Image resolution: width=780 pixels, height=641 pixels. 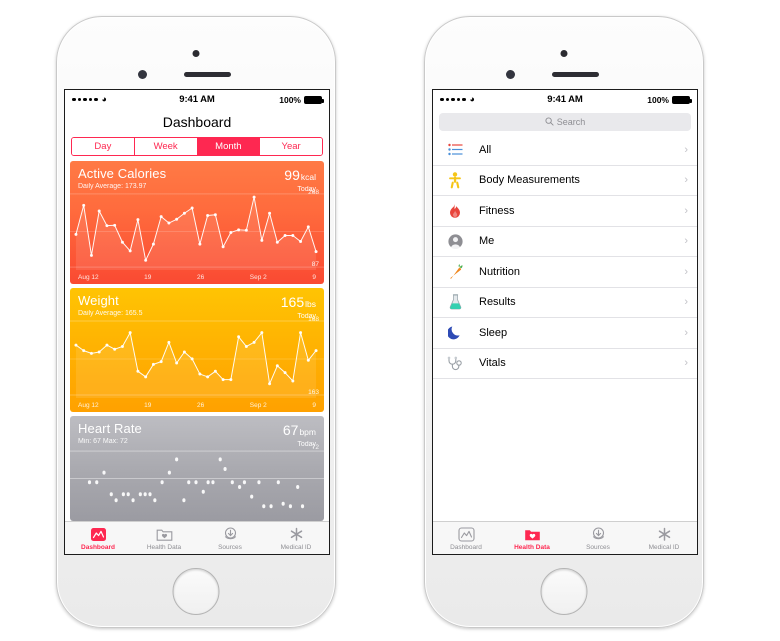 What do you see at coordinates (575, 74) in the screenshot?
I see `earpiece-speaker` at bounding box center [575, 74].